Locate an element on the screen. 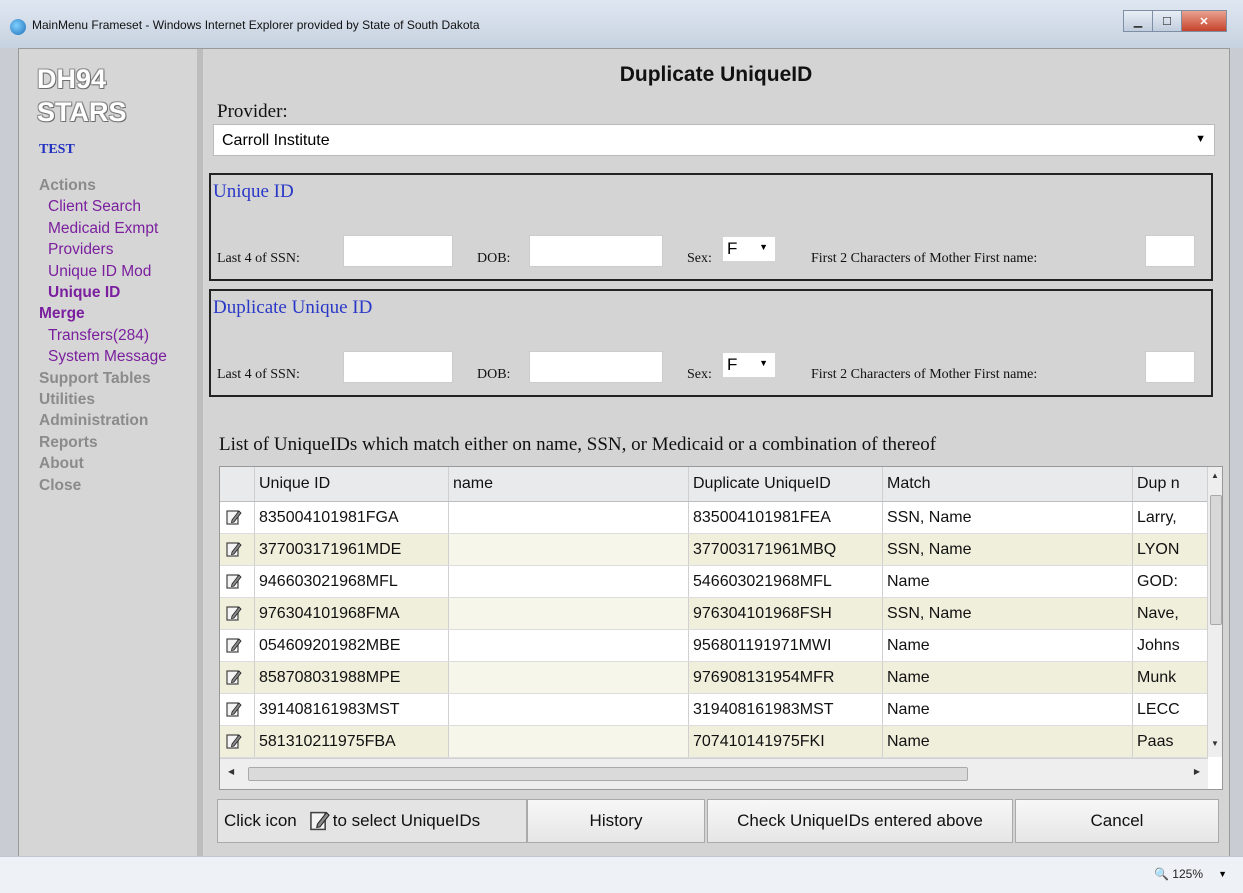 The width and height of the screenshot is (1243, 893). sidebar-item-medicaid-exmpt: Medicaid Exmpt is located at coordinates (103, 228).